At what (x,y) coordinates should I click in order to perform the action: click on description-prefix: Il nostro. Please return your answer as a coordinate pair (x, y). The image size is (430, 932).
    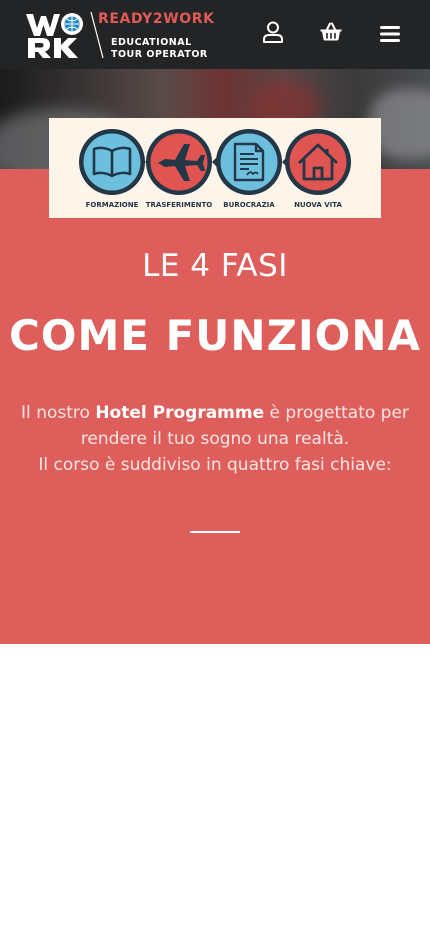
    Looking at the image, I should click on (58, 413).